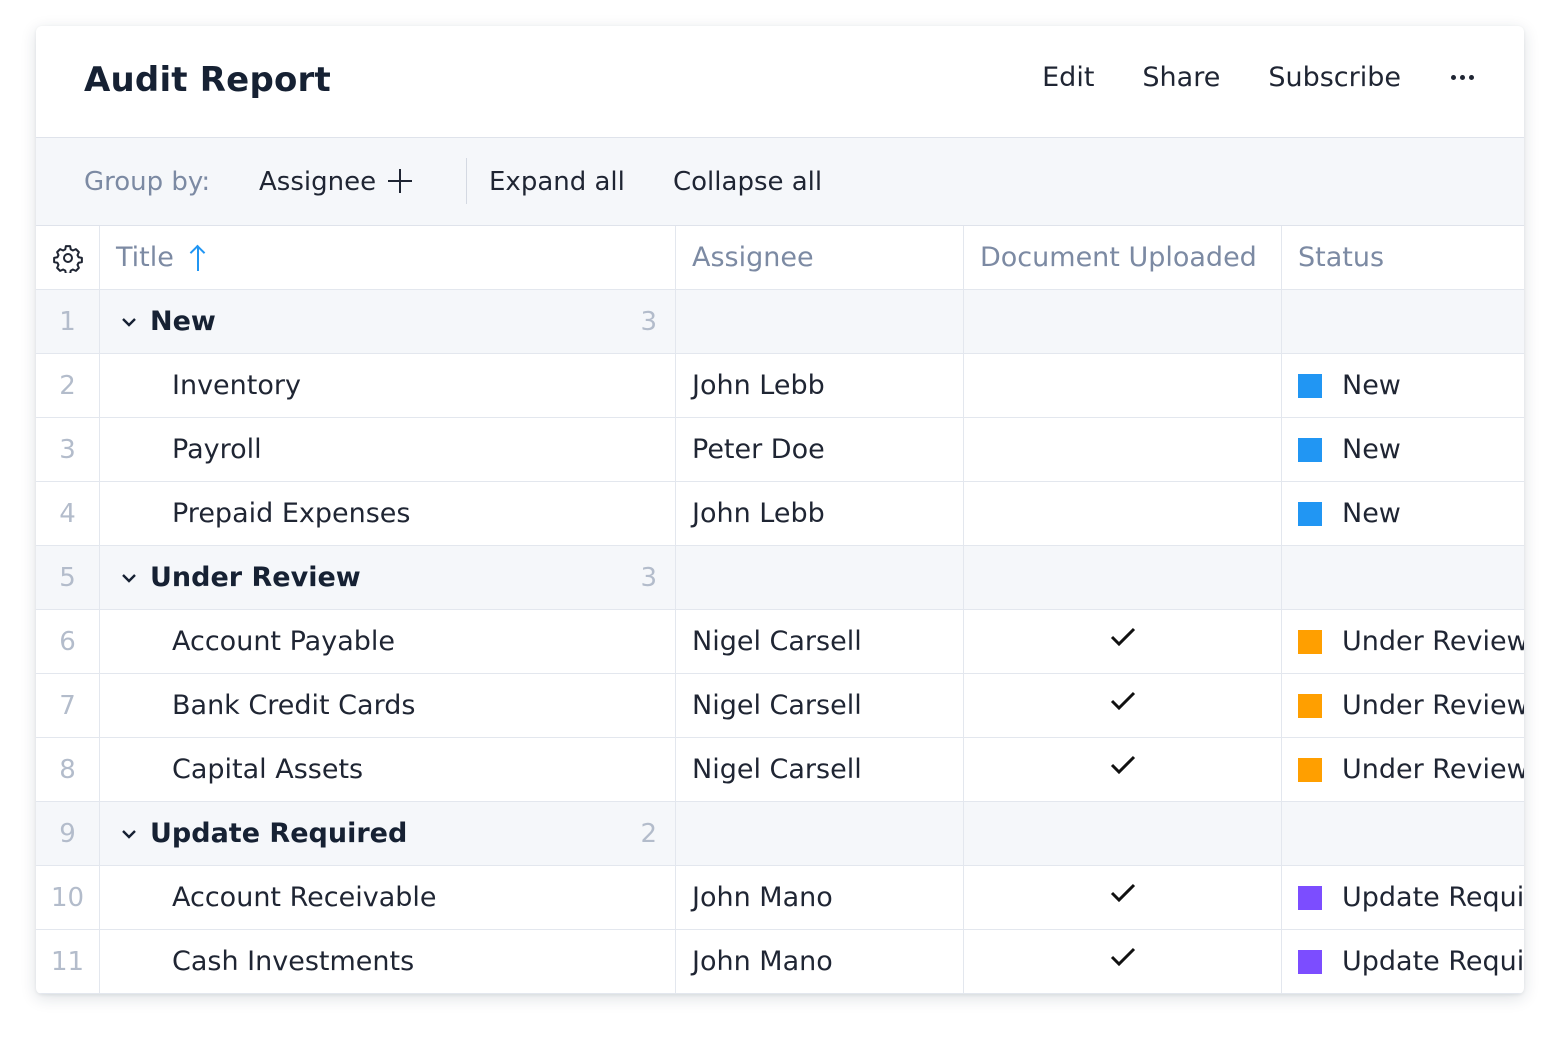 The image size is (1560, 1040). I want to click on toolbar-divider, so click(466, 181).